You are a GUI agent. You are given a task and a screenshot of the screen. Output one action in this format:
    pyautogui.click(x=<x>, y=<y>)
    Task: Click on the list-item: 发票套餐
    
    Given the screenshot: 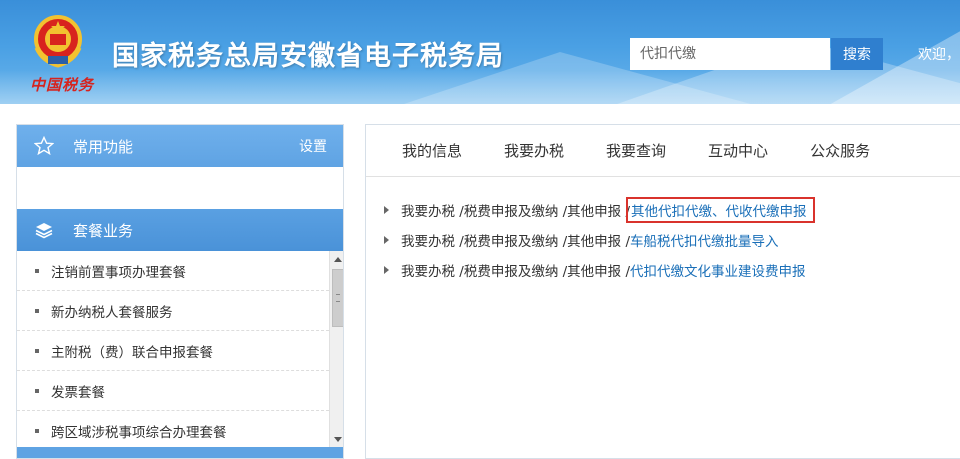 What is the action you would take?
    pyautogui.click(x=173, y=391)
    